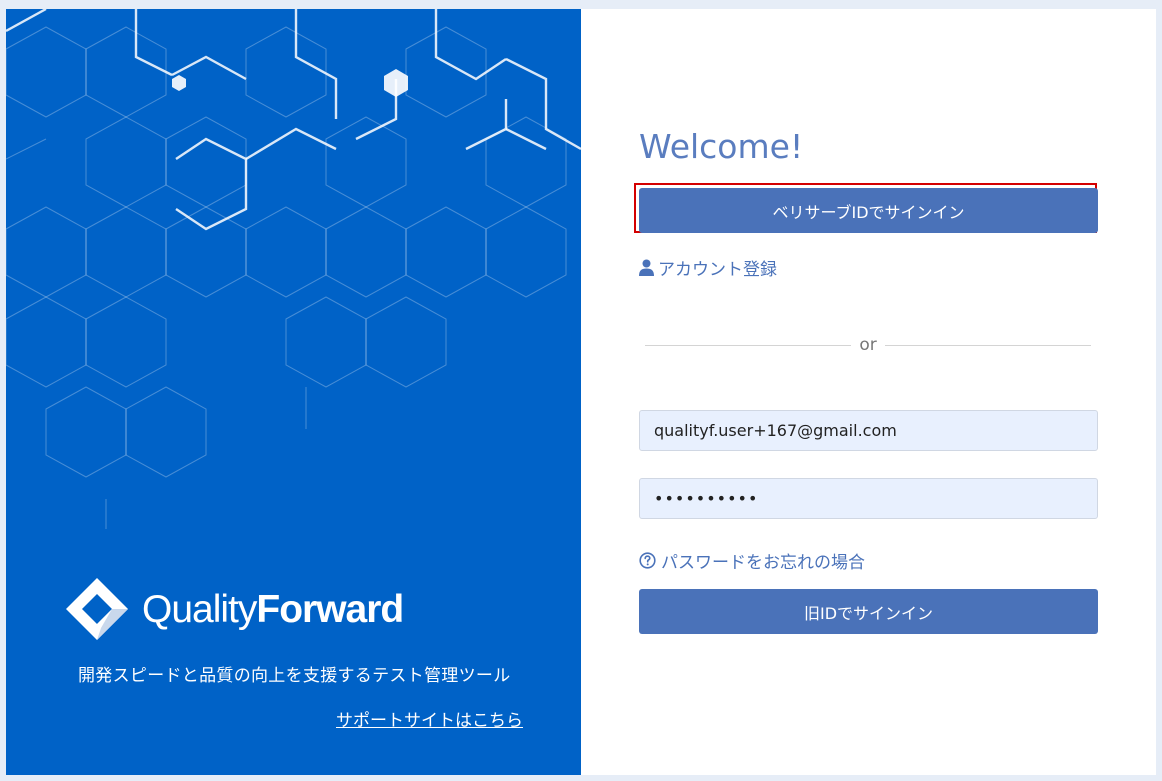  Describe the element at coordinates (647, 560) in the screenshot. I see `question-circle-icon` at that location.